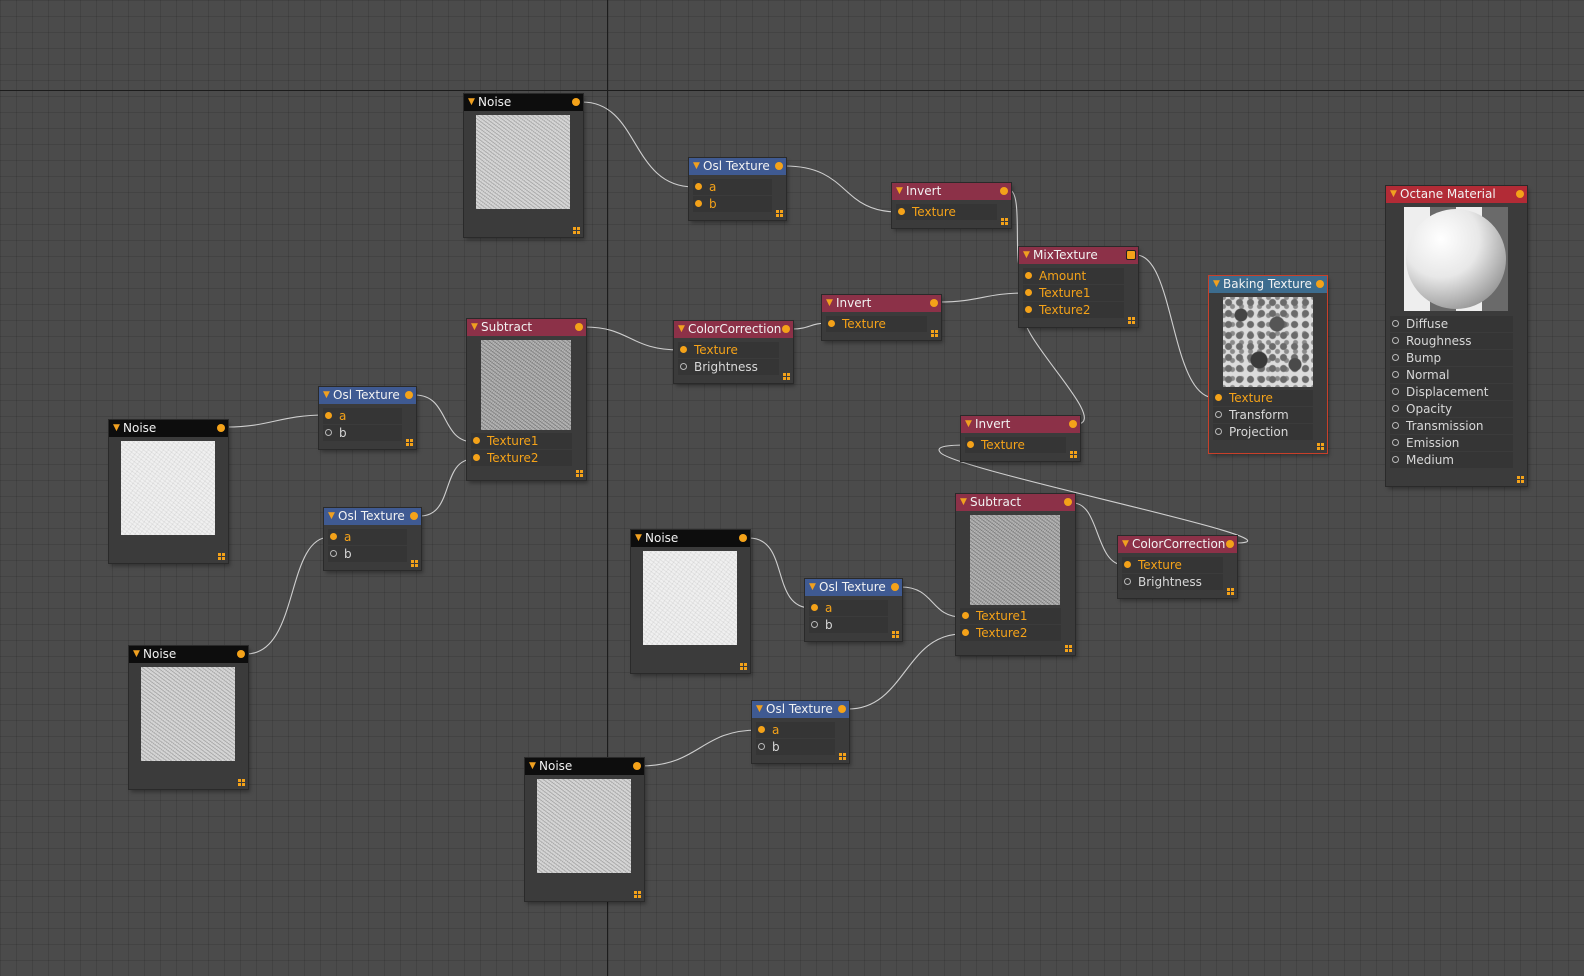 Image resolution: width=1584 pixels, height=976 pixels. Describe the element at coordinates (1451, 375) in the screenshot. I see `input-normal: Normal` at that location.